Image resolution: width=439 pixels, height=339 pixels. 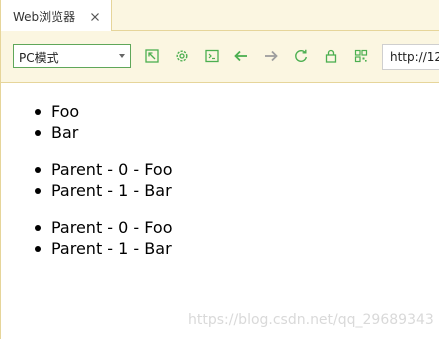 I want to click on qr-code-icon, so click(x=361, y=56).